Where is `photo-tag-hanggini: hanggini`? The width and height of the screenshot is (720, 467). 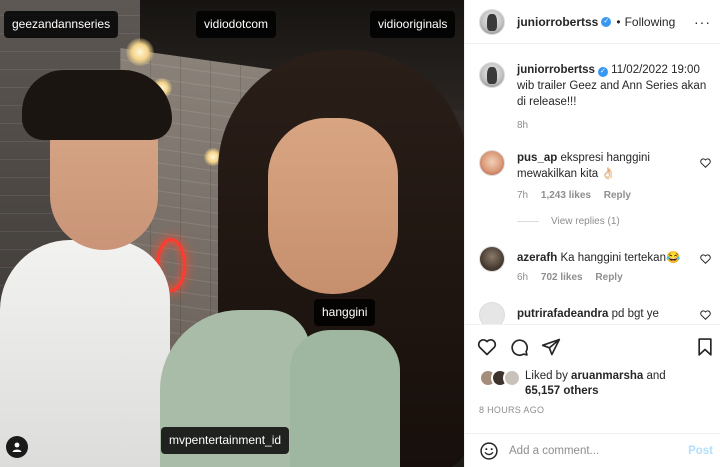 photo-tag-hanggini: hanggini is located at coordinates (345, 312).